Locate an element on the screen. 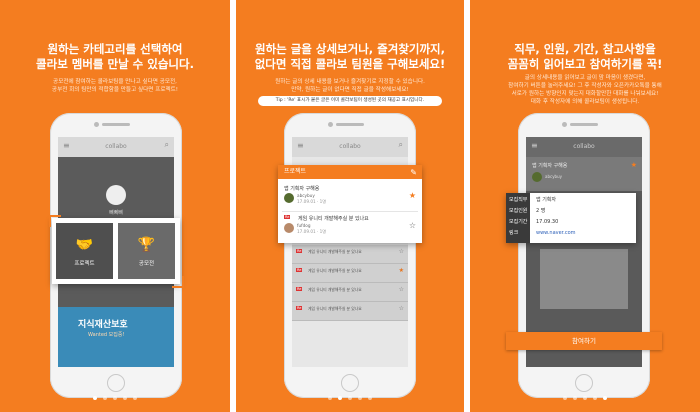  handshake-icon: 🤝 is located at coordinates (84, 245).